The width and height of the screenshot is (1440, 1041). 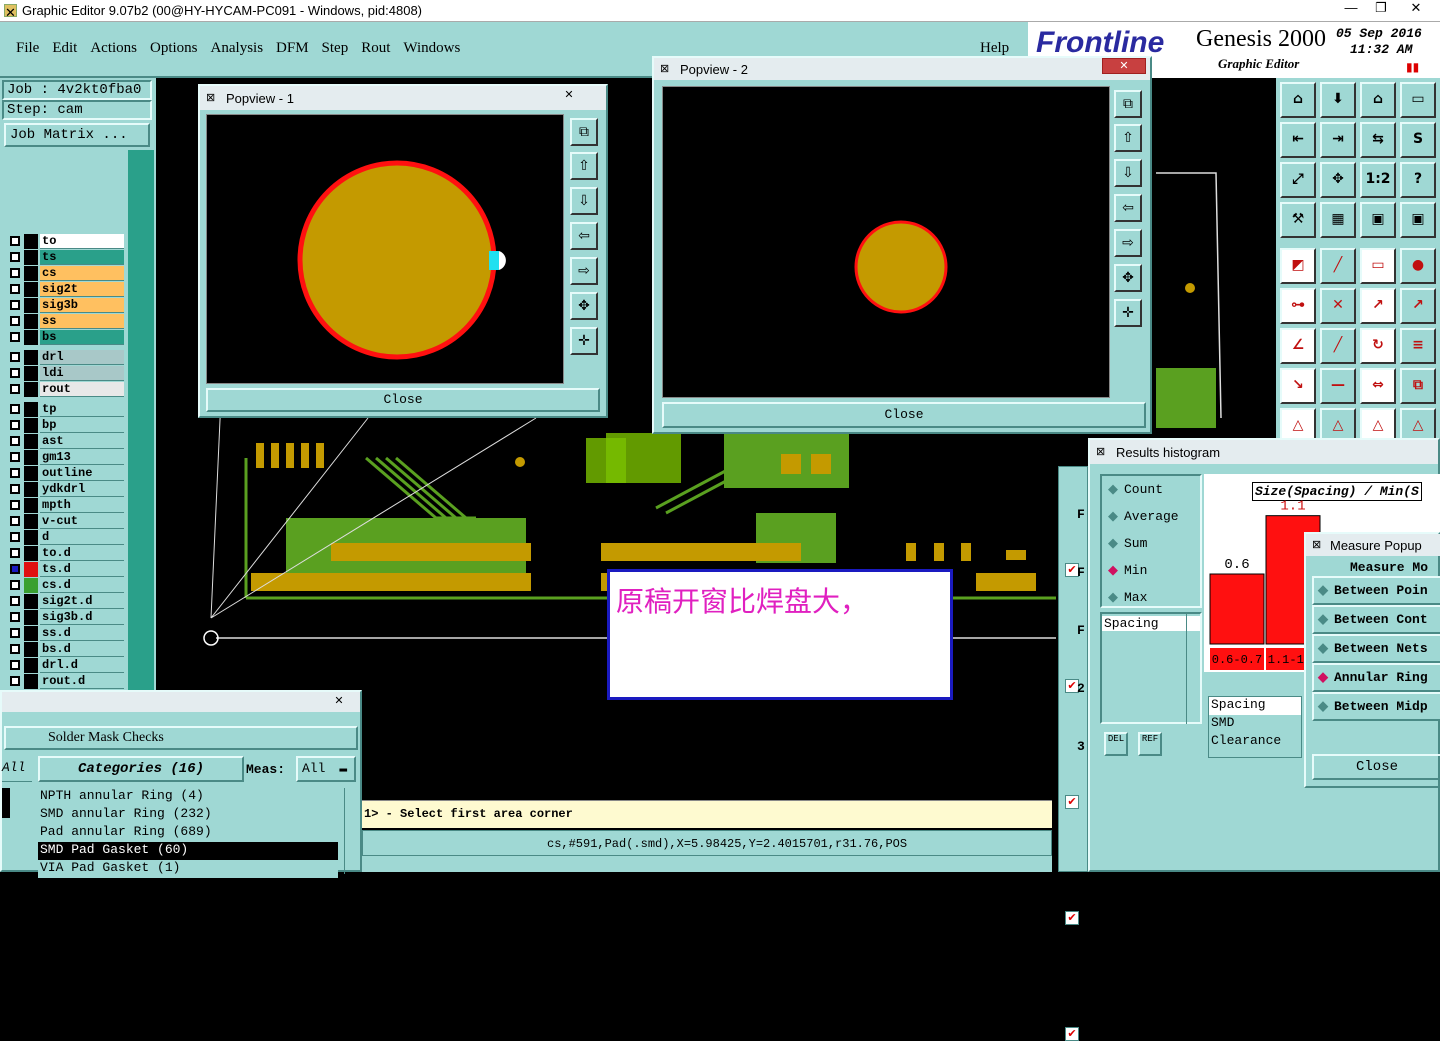 What do you see at coordinates (66, 585) in the screenshot?
I see `layer-row: cs.d` at bounding box center [66, 585].